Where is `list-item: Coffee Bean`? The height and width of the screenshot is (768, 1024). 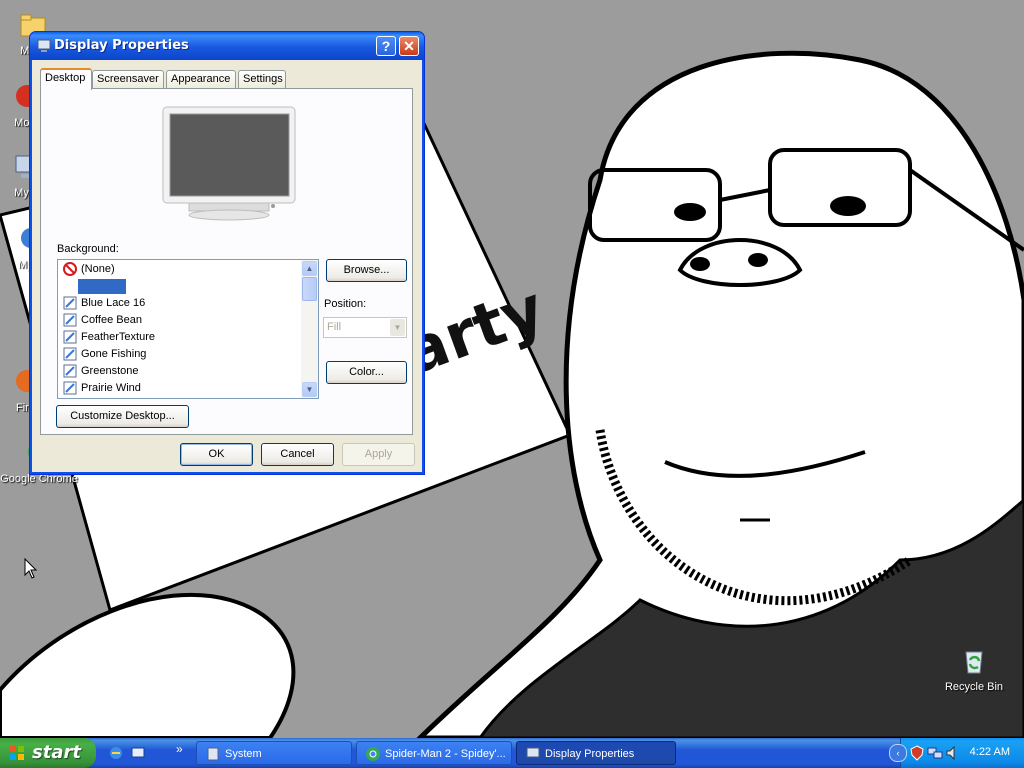 list-item: Coffee Bean is located at coordinates (179, 320).